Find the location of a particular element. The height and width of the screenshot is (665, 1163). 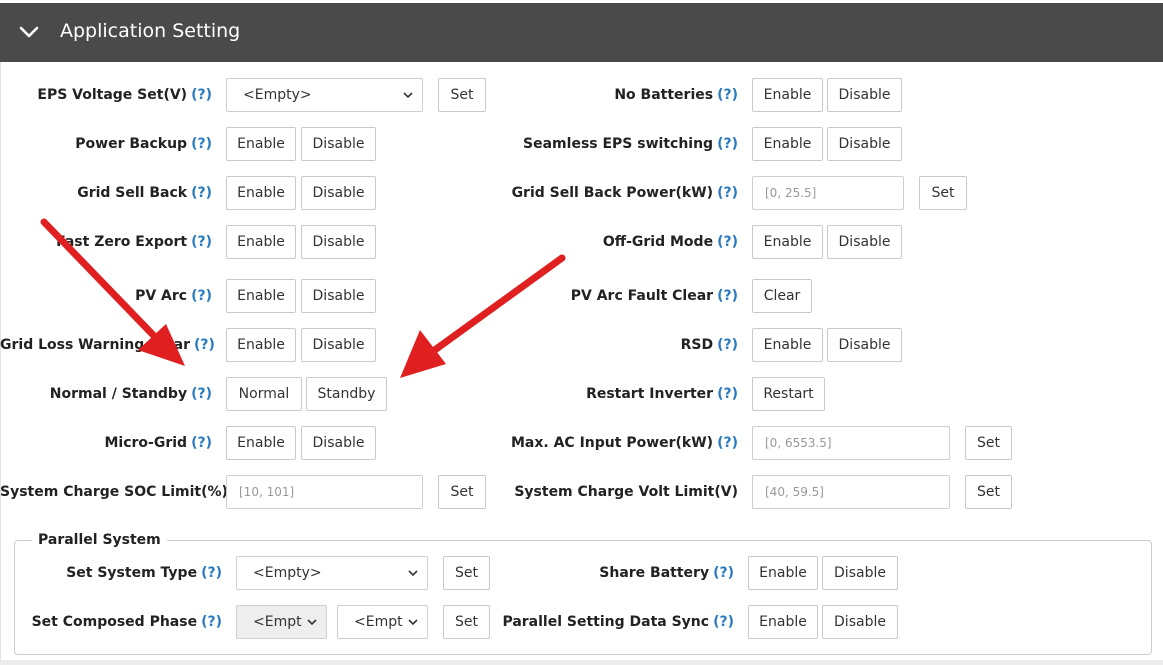

max-ac-input-field: [0, 6553.5] is located at coordinates (851, 443).